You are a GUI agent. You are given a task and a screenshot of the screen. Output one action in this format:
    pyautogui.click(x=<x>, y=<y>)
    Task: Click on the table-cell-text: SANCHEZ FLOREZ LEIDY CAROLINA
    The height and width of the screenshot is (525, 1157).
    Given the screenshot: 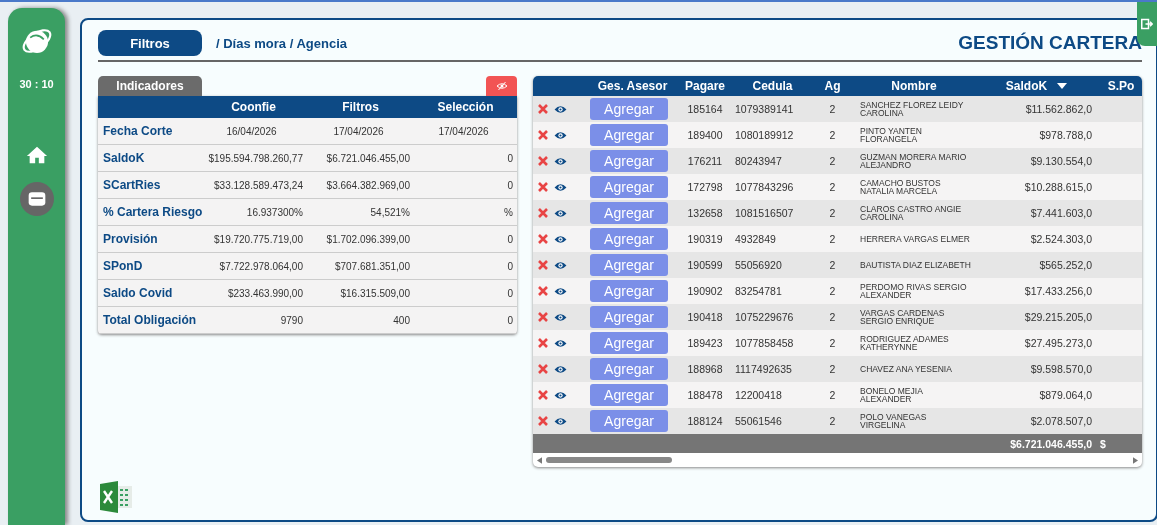 What is the action you would take?
    pyautogui.click(x=912, y=109)
    